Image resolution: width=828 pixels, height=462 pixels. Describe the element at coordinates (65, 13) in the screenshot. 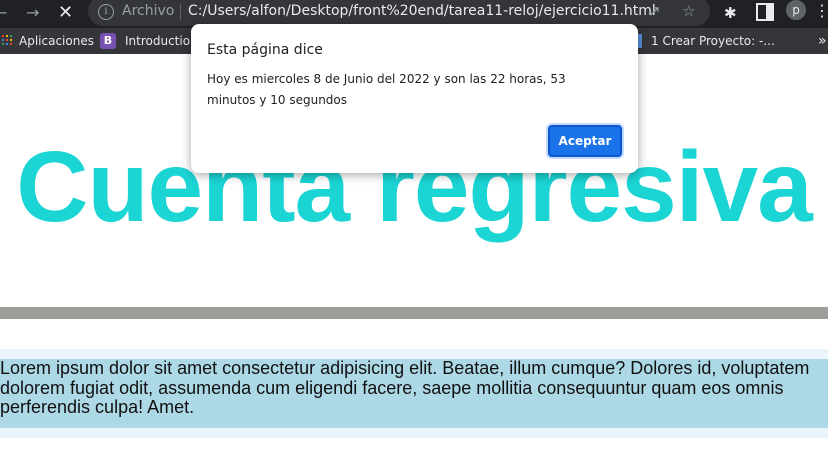

I see `stop-loading-icon: ✕` at that location.